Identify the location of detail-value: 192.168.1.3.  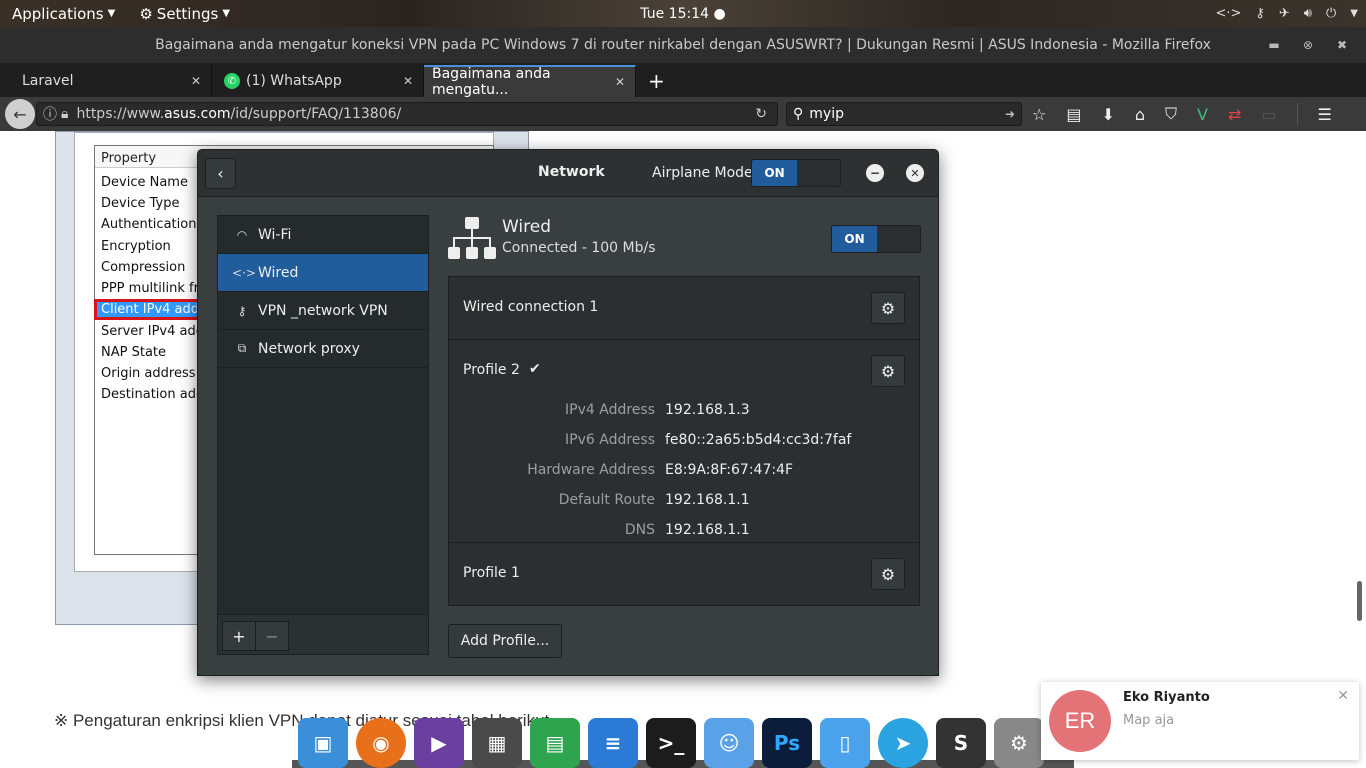
(707, 410).